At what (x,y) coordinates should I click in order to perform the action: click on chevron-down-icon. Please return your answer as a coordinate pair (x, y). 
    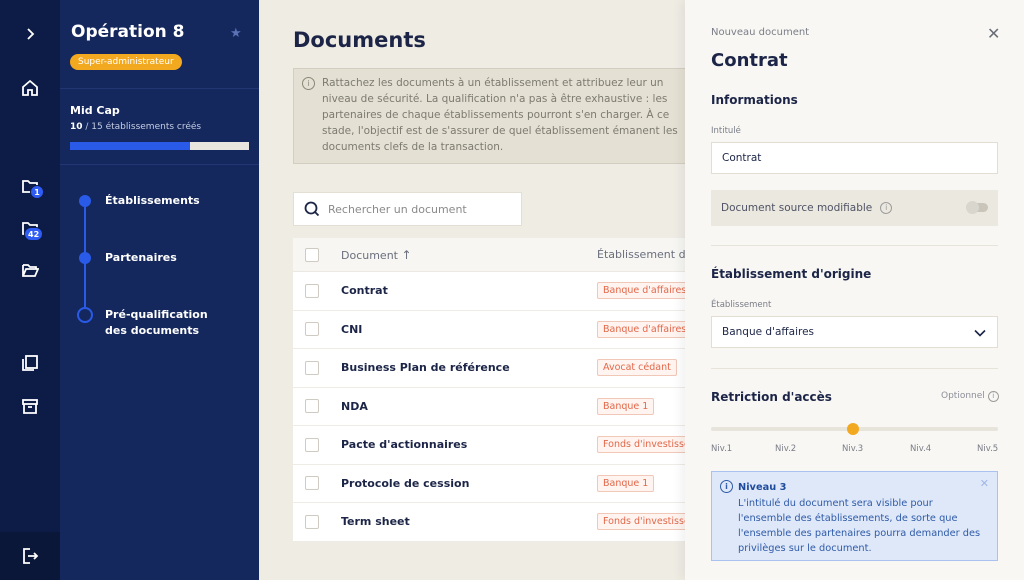
    Looking at the image, I should click on (980, 333).